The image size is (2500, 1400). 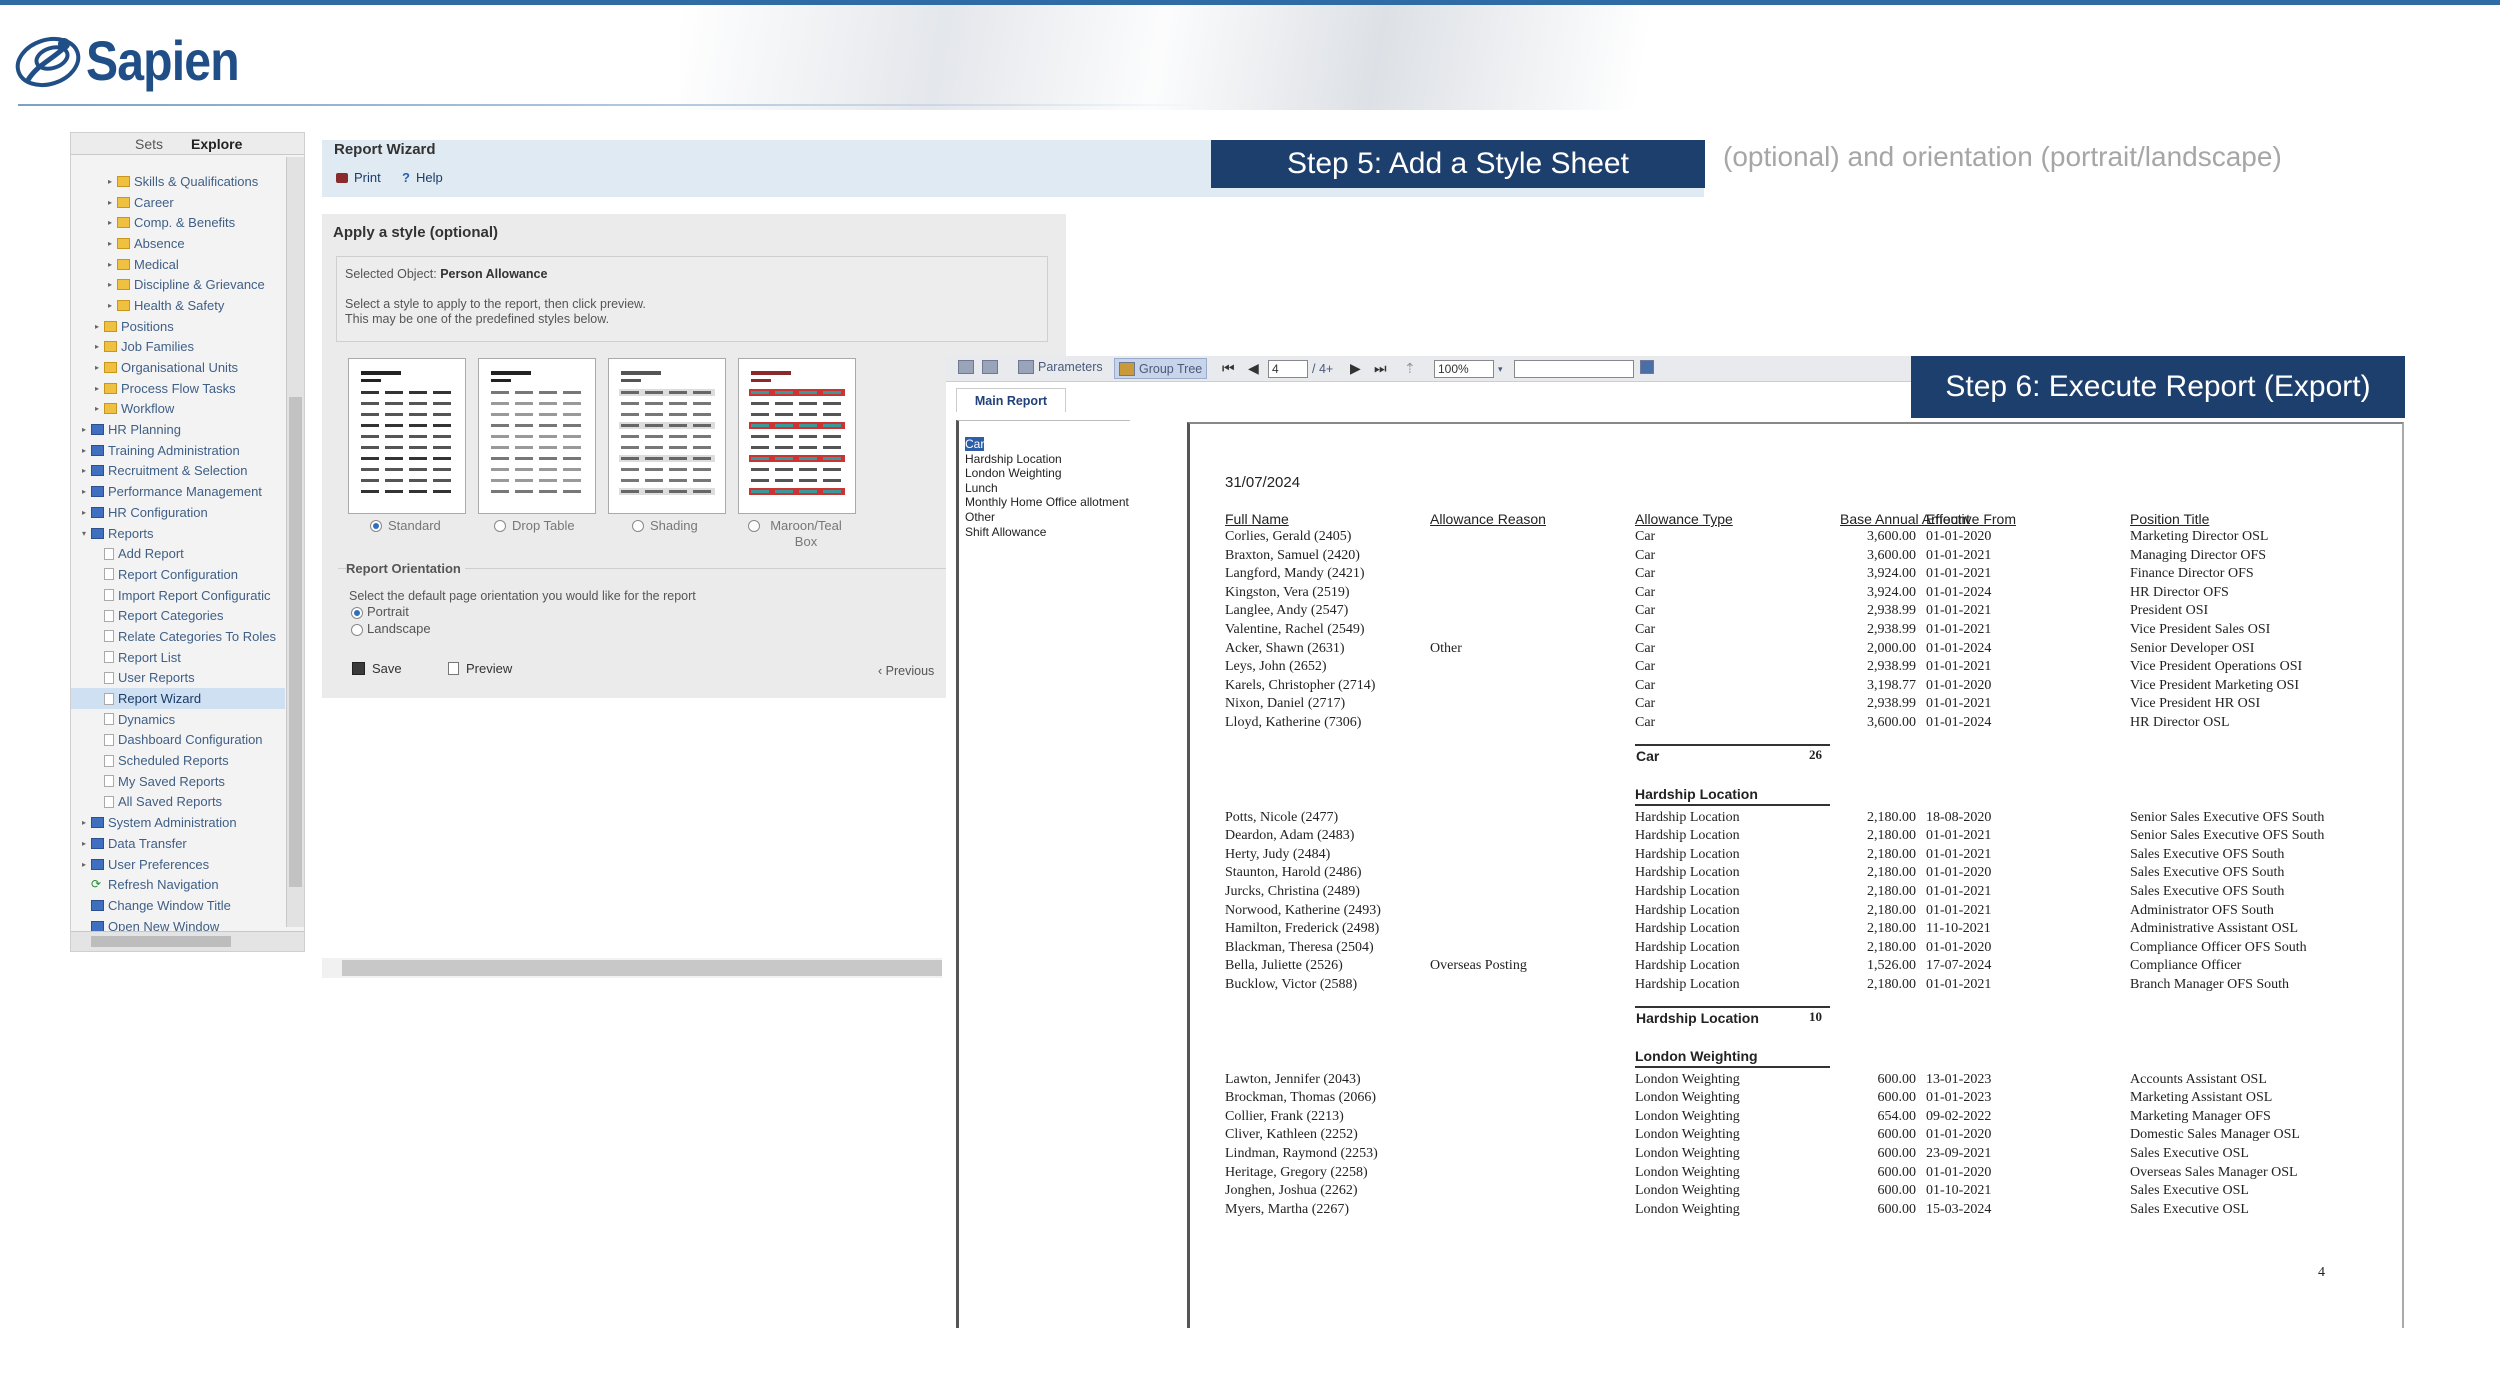 I want to click on collapse-arrow-icon: ▾, so click(x=84, y=533).